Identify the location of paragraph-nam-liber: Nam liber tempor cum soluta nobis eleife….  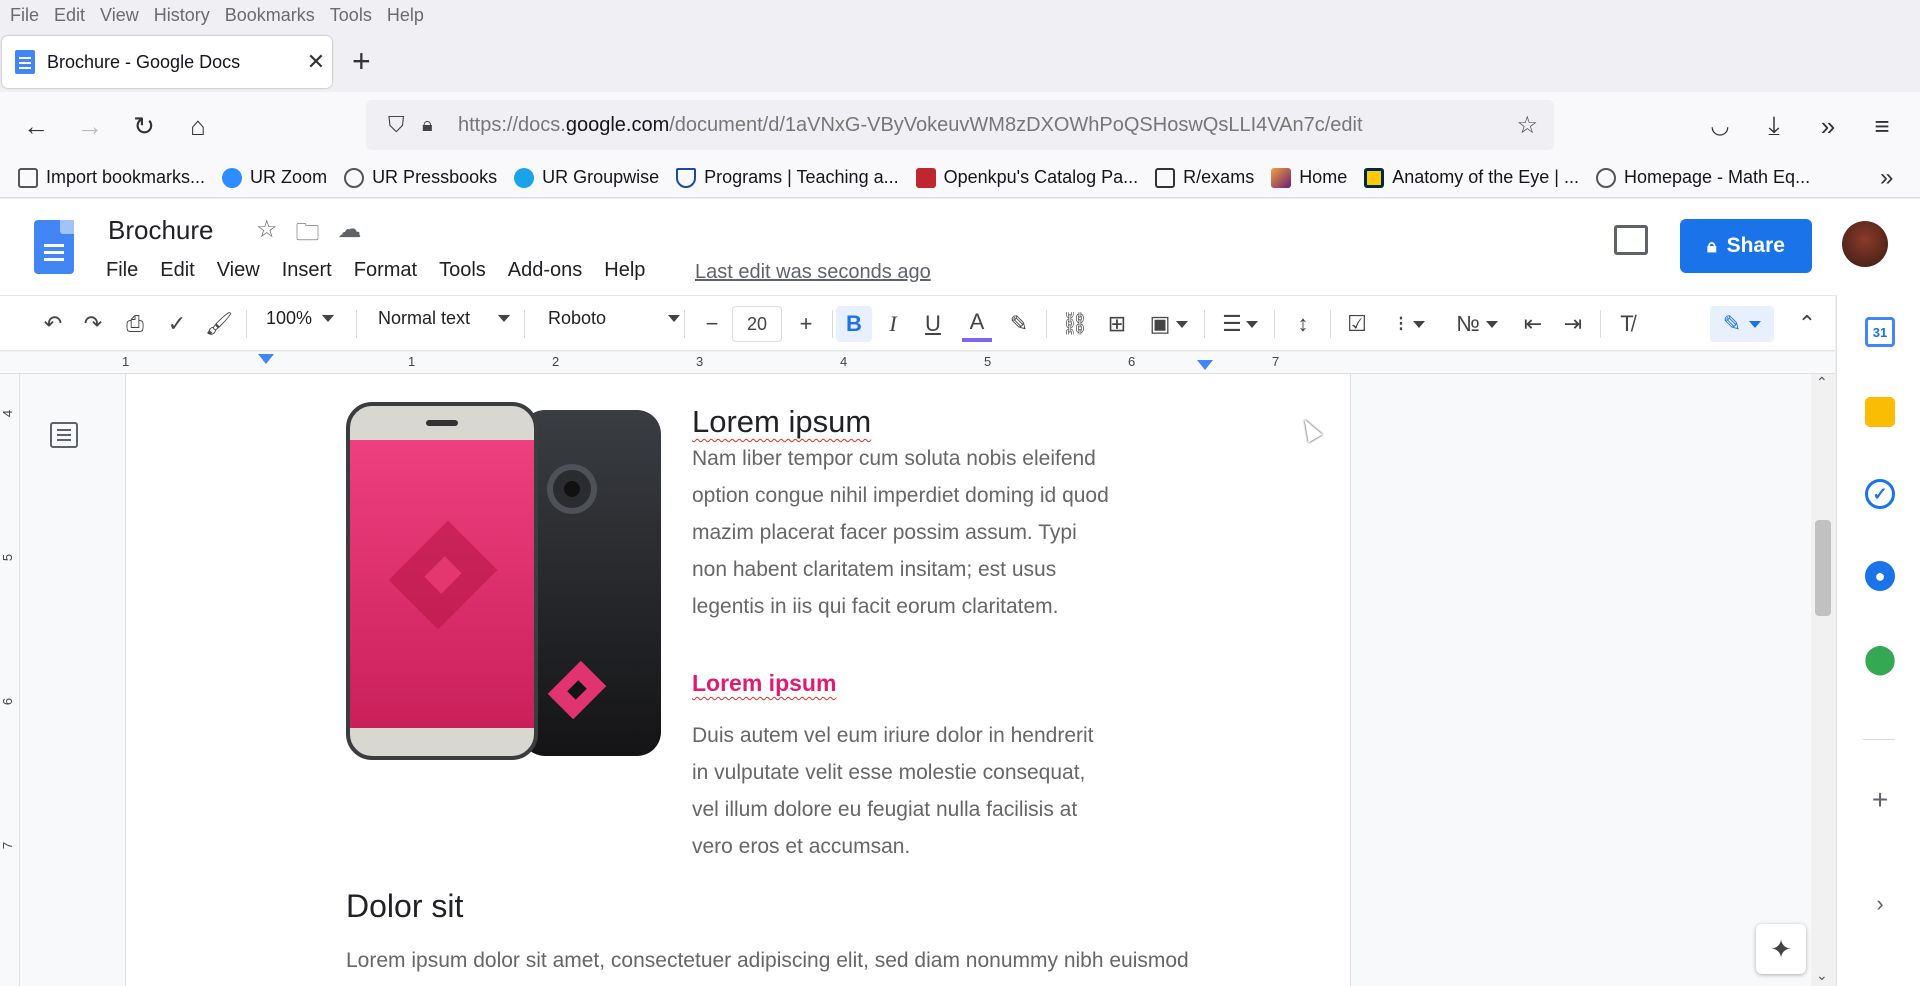
(902, 532).